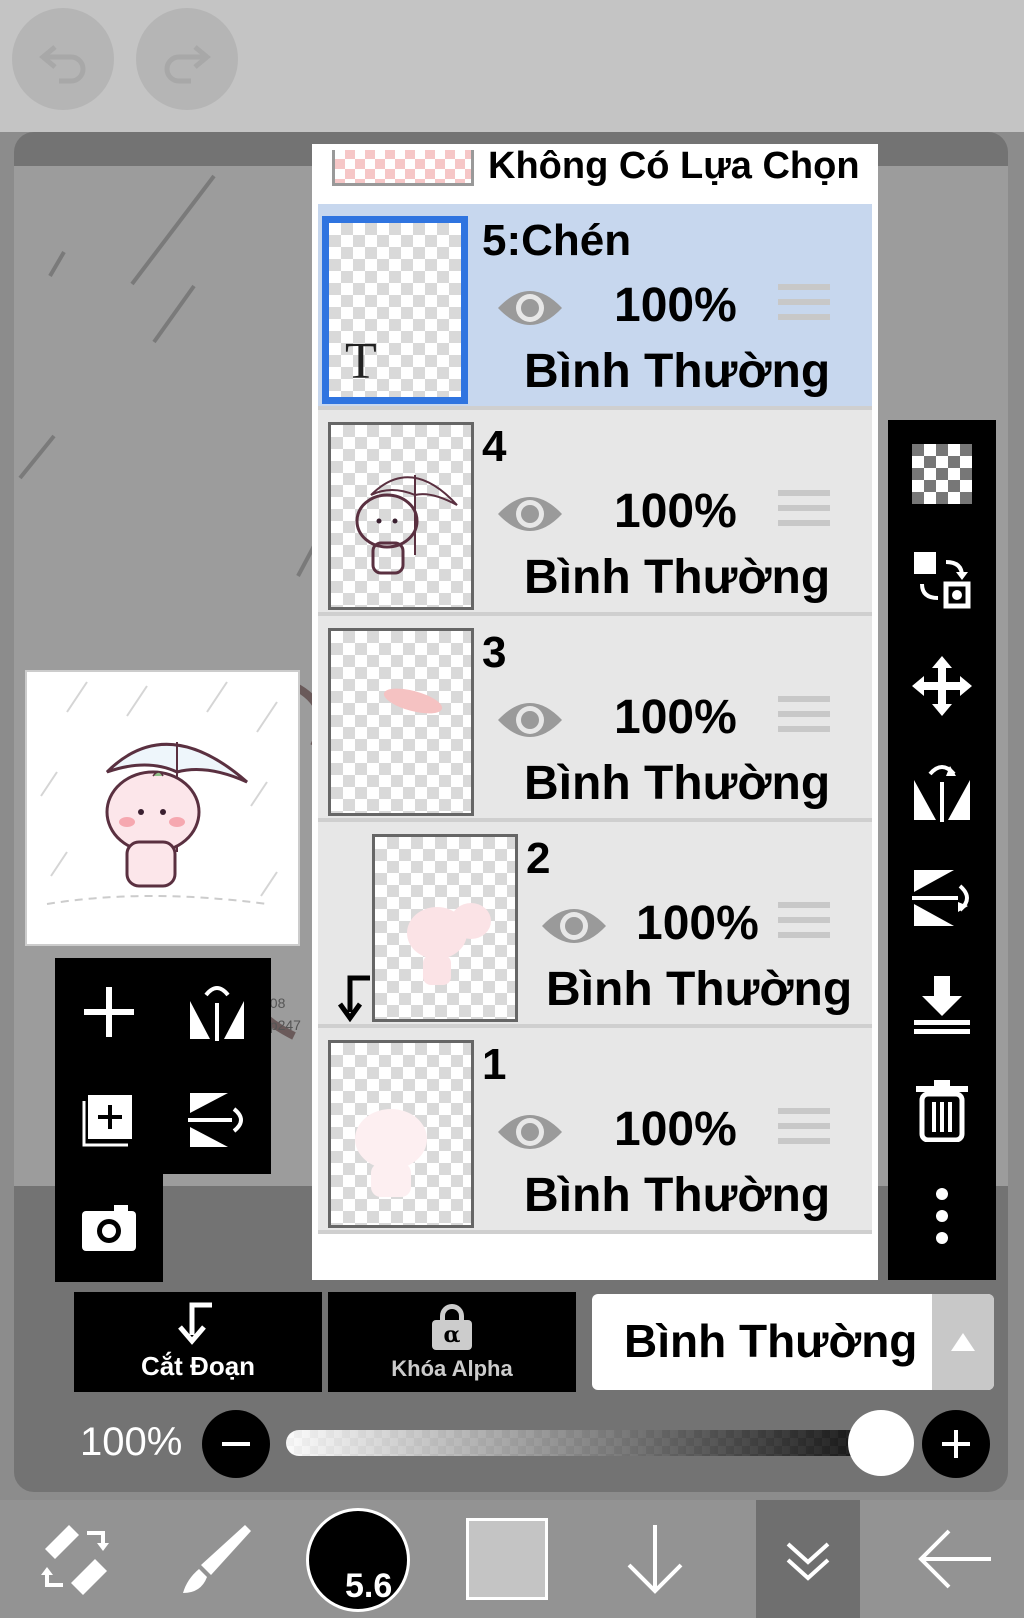 This screenshot has height=1618, width=1024. I want to click on more-button, so click(942, 1216).